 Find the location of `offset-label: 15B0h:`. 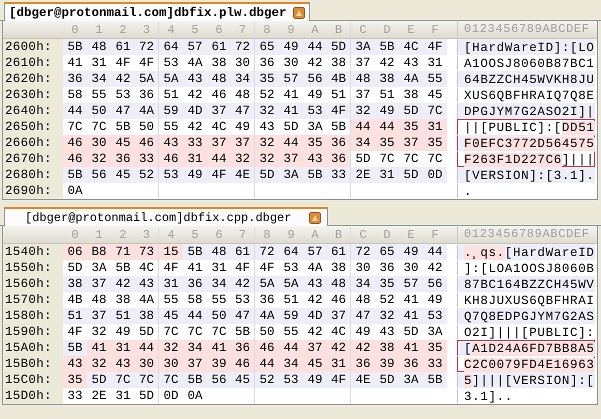

offset-label: 15B0h: is located at coordinates (33, 364).